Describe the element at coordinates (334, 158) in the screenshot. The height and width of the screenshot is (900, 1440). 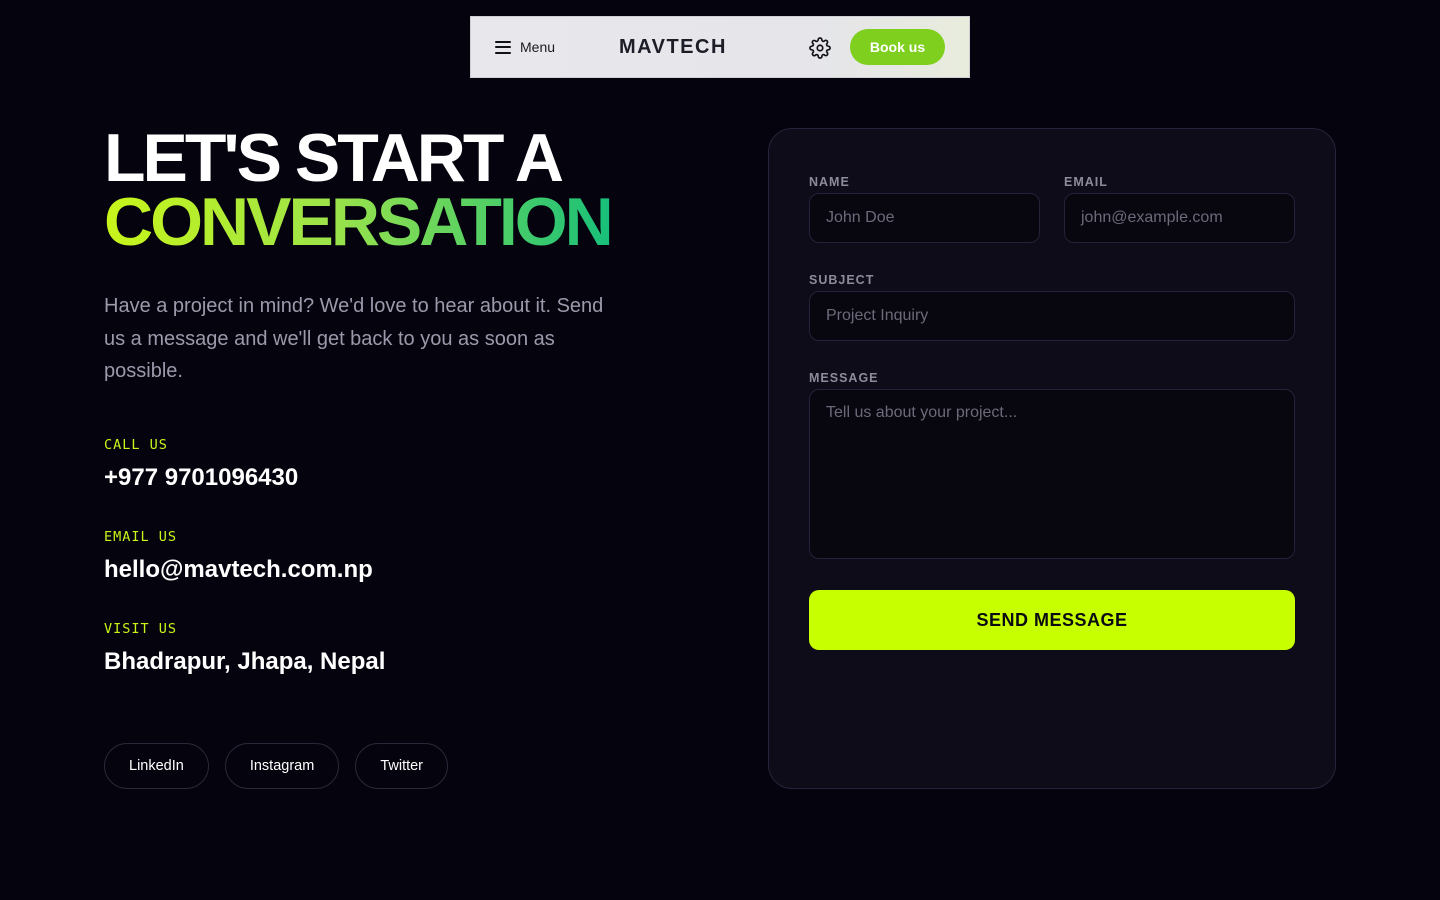
I see `headline-line-1: LET'S START A` at that location.